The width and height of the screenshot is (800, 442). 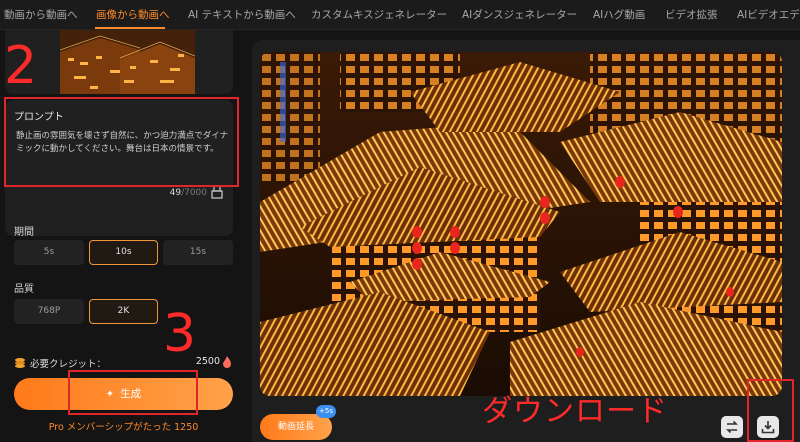 I want to click on annotation-generate-box, so click(x=133, y=392).